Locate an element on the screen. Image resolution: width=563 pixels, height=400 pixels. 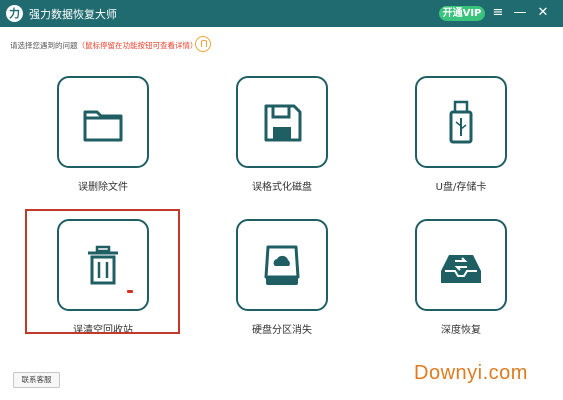
hint-text: 请选择您遇到的问题（鼠标停留在功能按钮可查看详情） is located at coordinates (104, 45).